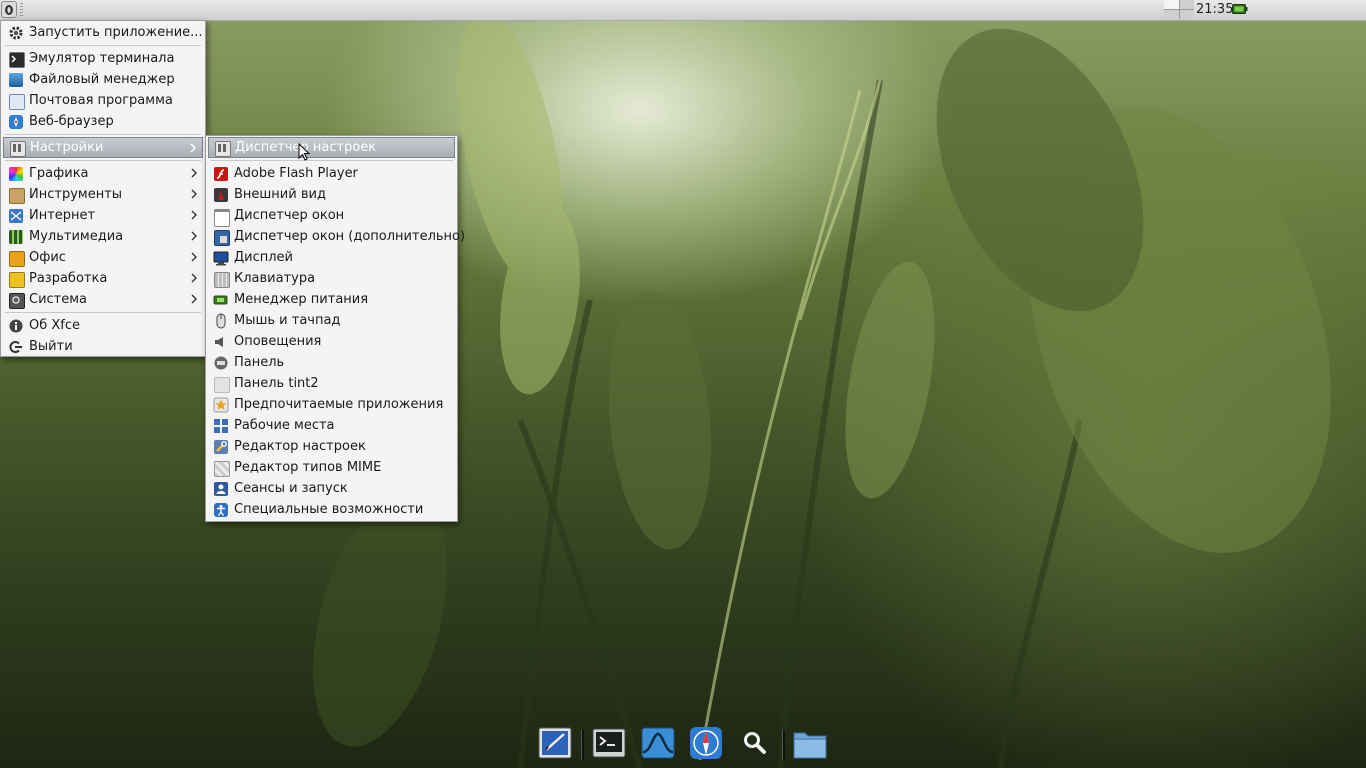 This screenshot has height=768, width=1366. Describe the element at coordinates (16, 216) in the screenshot. I see `internet-icon` at that location.